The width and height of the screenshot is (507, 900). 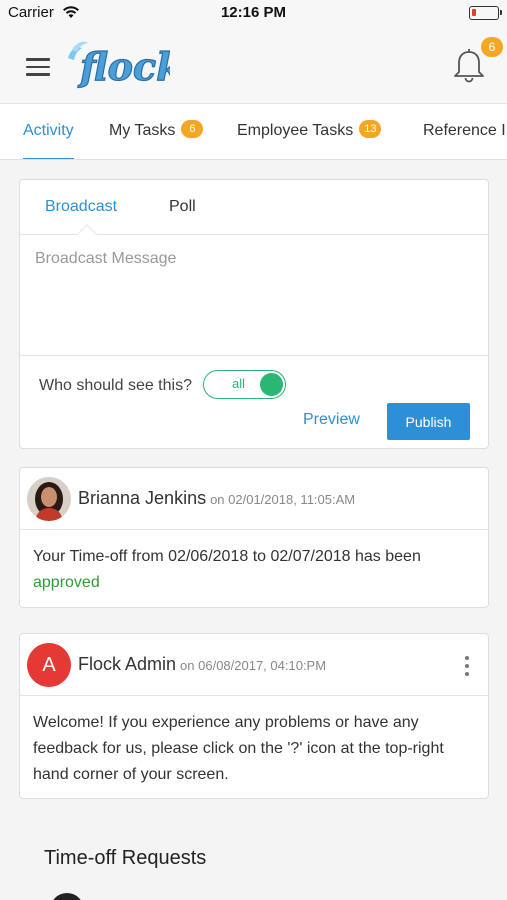 I want to click on post-date: on 06/08/2017, 04:10:PM, so click(x=253, y=665).